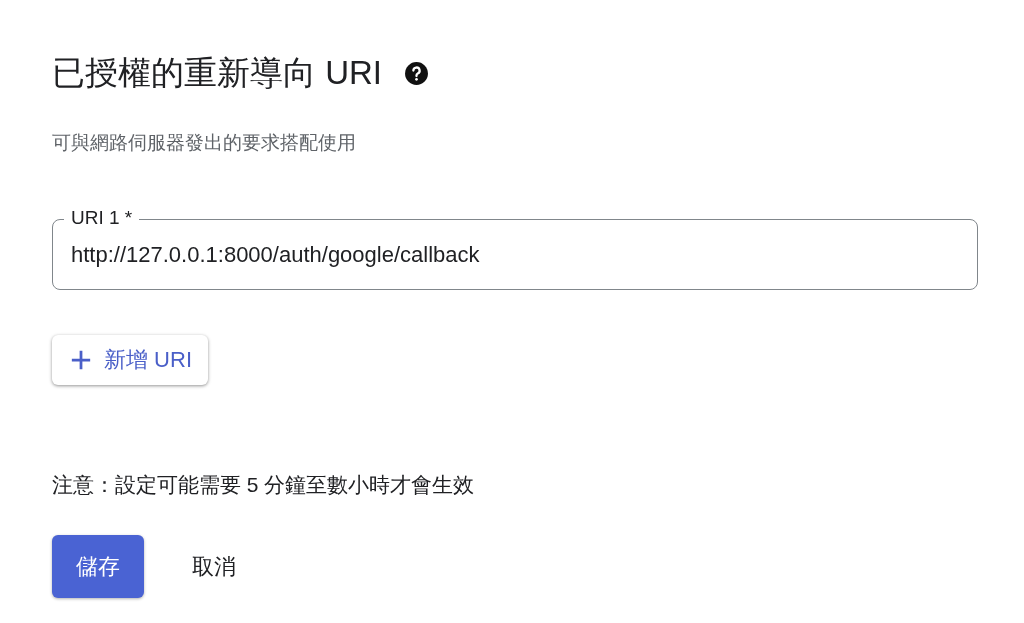  What do you see at coordinates (204, 143) in the screenshot?
I see `description-text: 可與網路伺服器發出的要求搭配使用` at bounding box center [204, 143].